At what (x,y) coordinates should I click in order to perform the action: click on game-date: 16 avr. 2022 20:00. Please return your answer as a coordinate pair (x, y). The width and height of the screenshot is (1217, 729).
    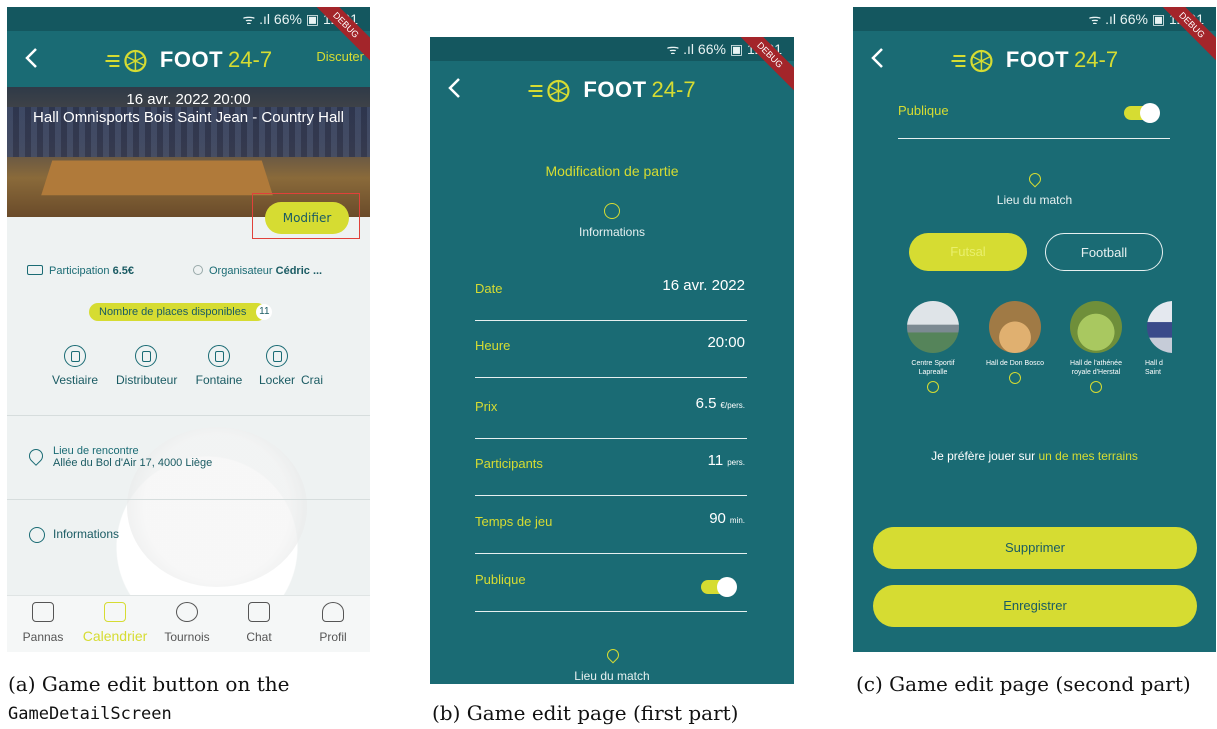
    Looking at the image, I should click on (188, 99).